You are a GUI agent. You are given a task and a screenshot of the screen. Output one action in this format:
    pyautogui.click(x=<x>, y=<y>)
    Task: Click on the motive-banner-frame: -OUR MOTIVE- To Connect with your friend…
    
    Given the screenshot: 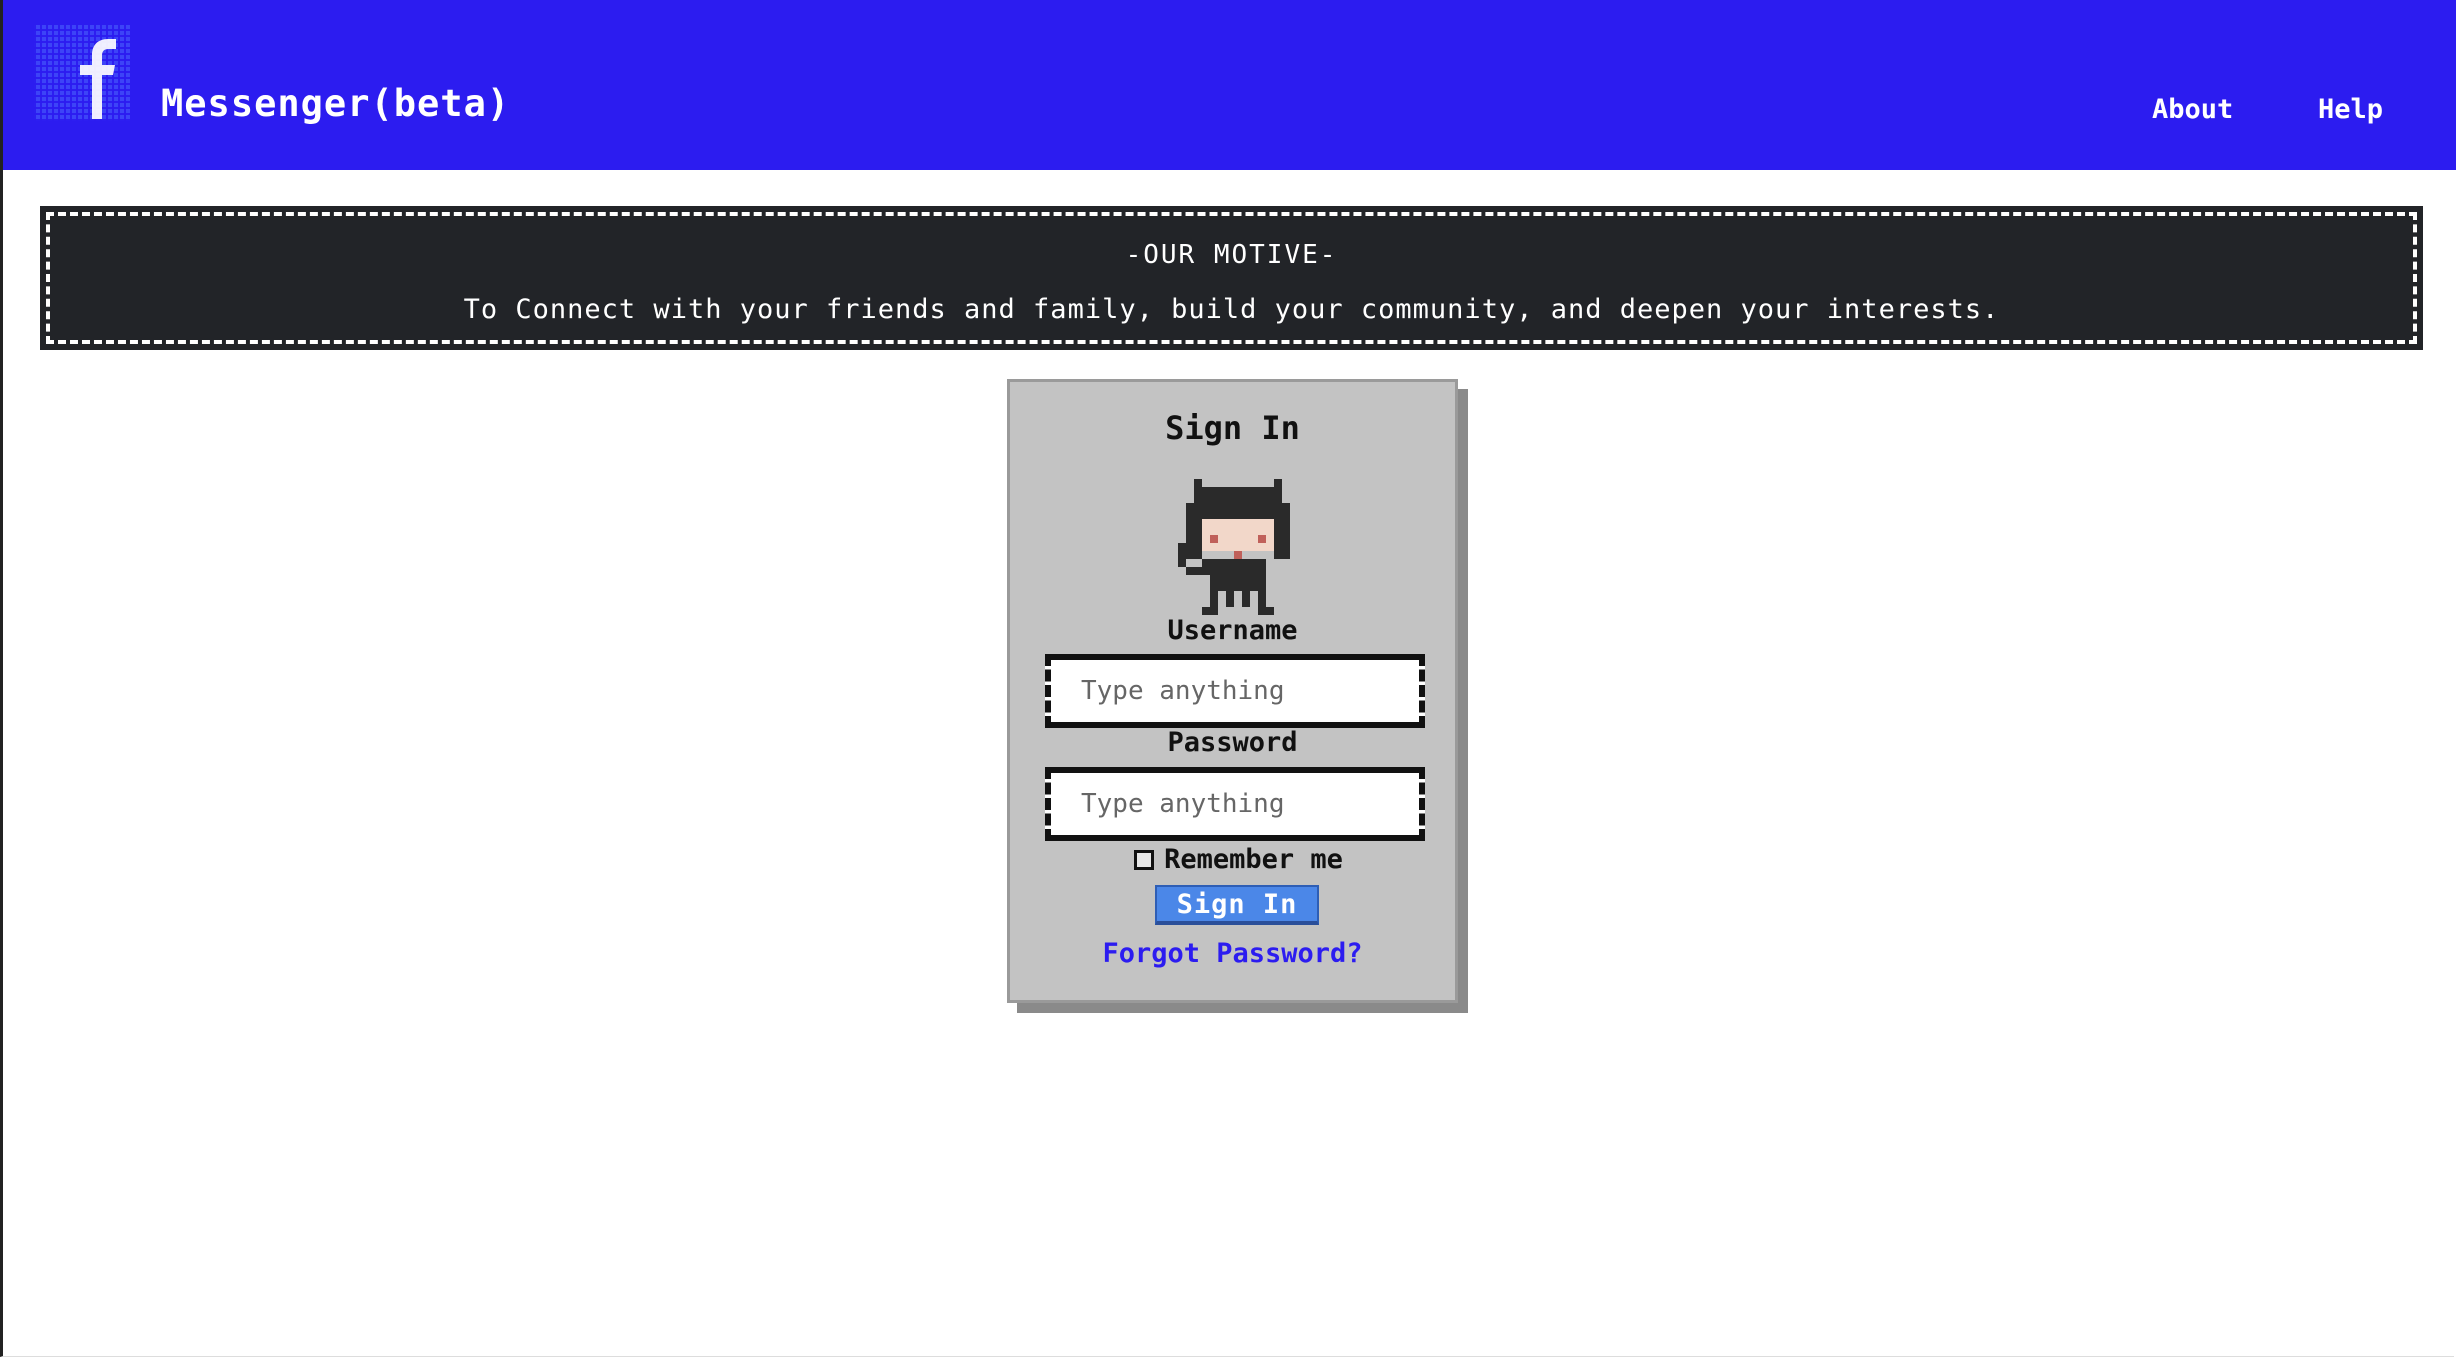 What is the action you would take?
    pyautogui.click(x=1231, y=278)
    